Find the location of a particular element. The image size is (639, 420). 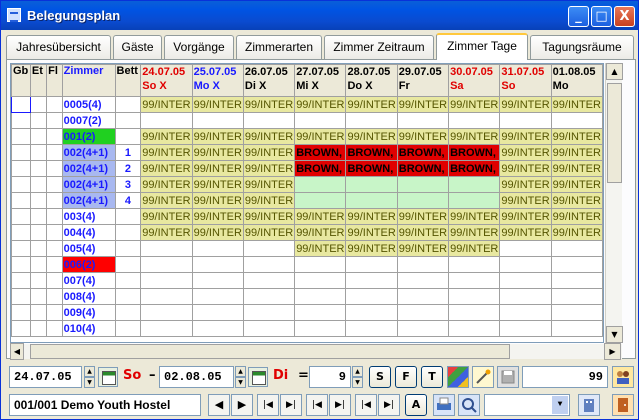

tab-jahresuebersicht: Jahresübersicht is located at coordinates (58, 47).